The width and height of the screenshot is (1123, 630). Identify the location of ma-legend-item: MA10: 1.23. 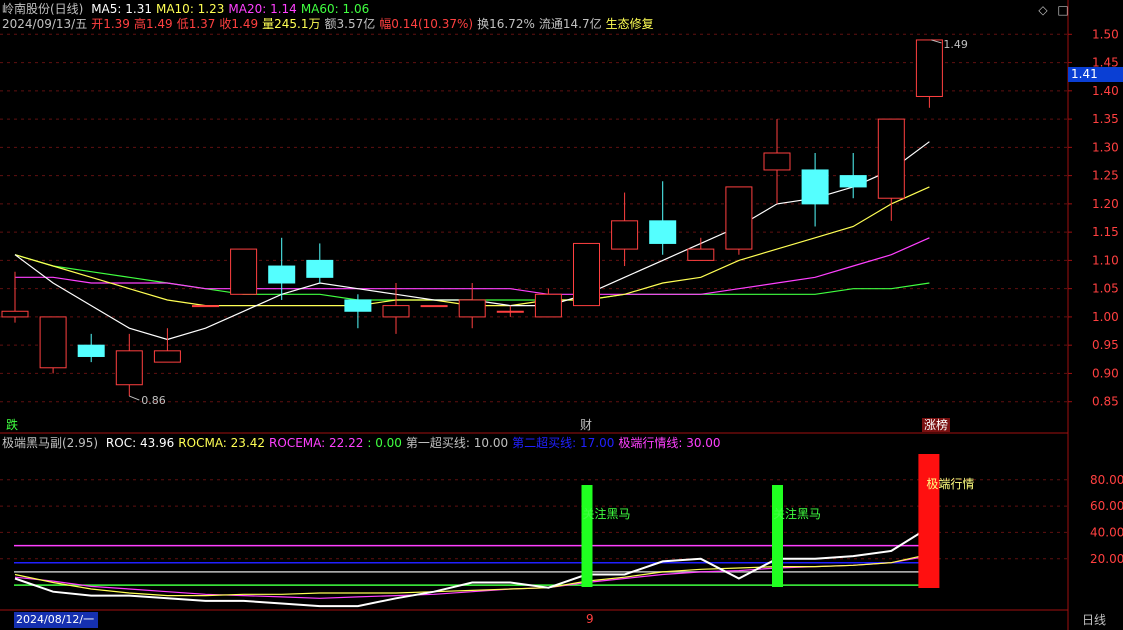
(190, 9).